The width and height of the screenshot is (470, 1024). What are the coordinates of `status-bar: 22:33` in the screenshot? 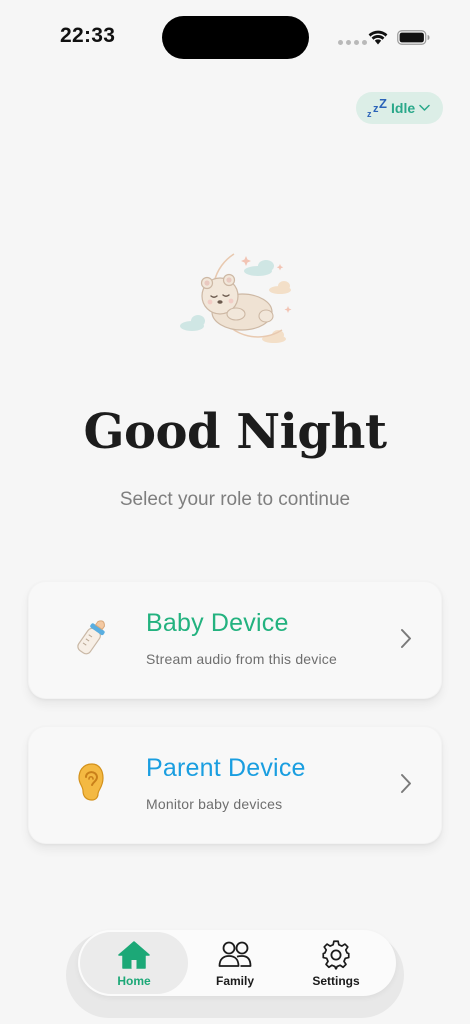 It's located at (235, 38).